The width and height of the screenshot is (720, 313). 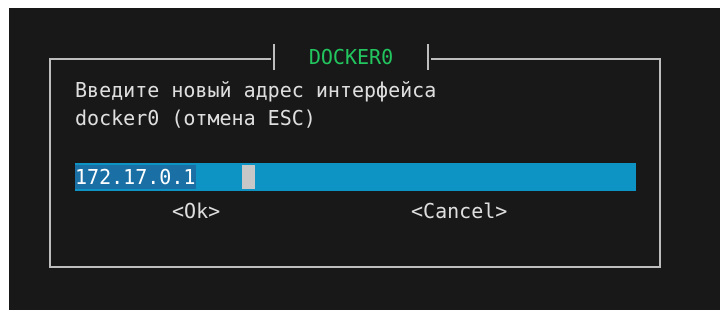 I want to click on dialog-frame-top-left, so click(x=160, y=59).